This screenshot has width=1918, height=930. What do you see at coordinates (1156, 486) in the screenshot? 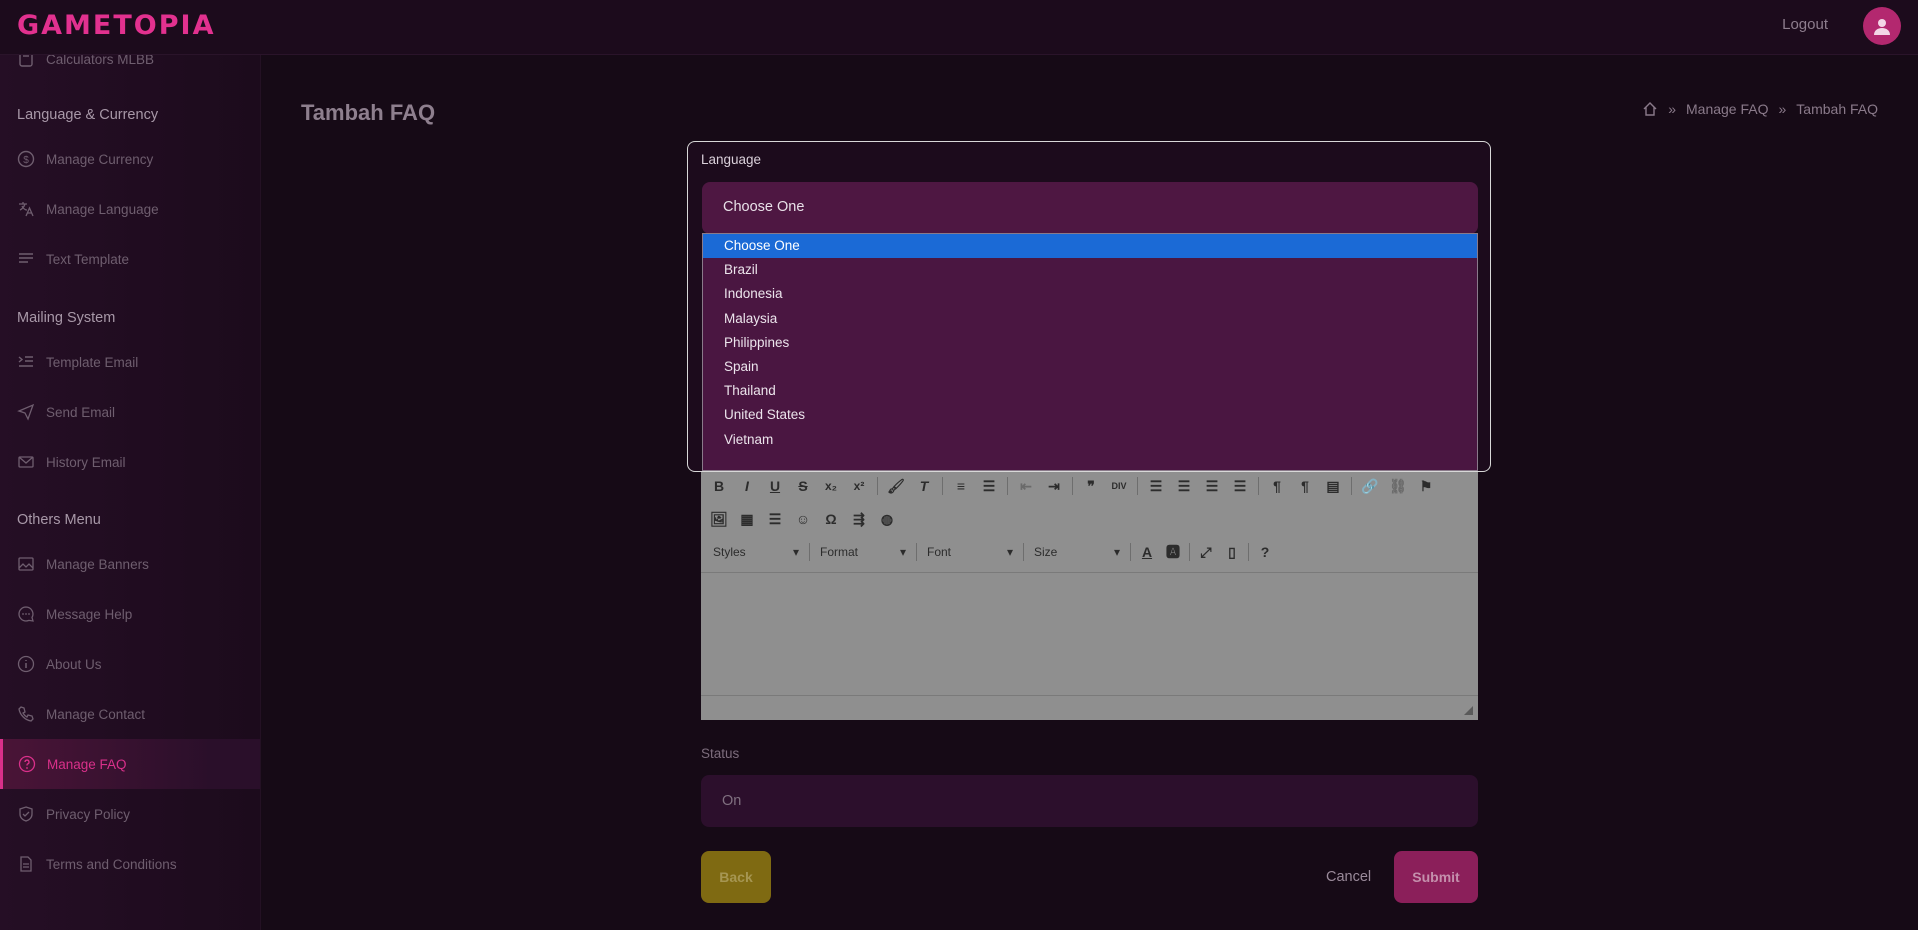
I see `align-left-icon: ☰` at bounding box center [1156, 486].